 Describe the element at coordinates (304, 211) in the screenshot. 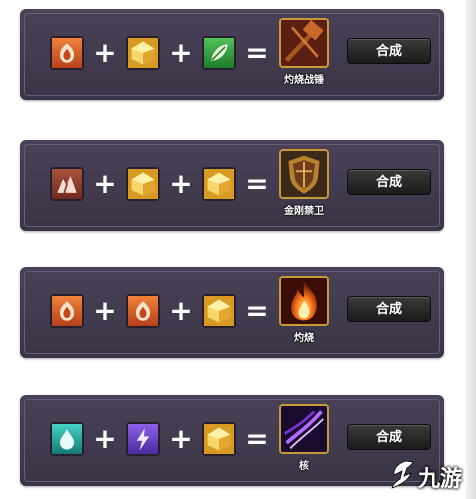

I see `result-name: 金刚禁卫` at that location.